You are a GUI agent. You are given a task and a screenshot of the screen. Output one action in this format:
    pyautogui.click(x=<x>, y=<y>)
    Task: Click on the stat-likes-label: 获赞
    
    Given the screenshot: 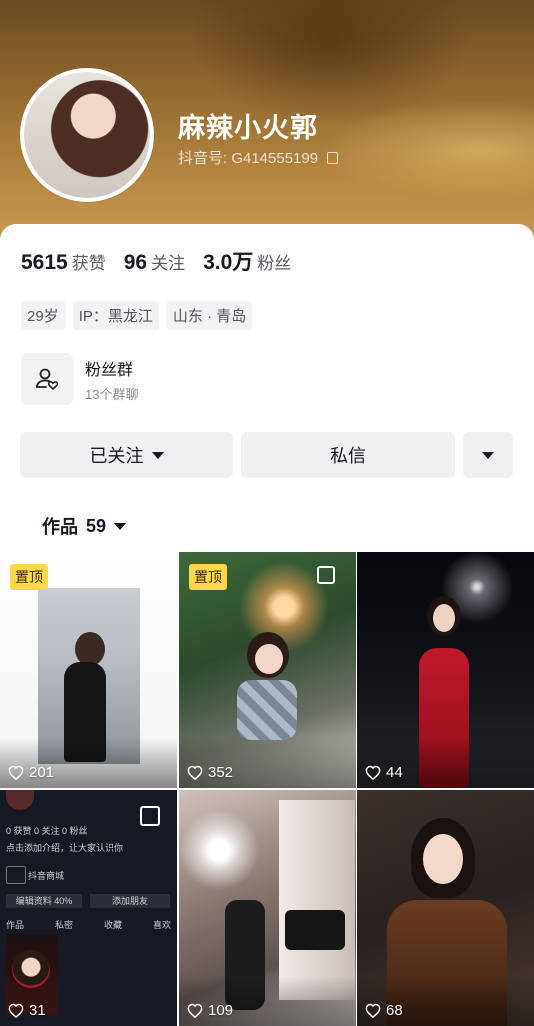 What is the action you would take?
    pyautogui.click(x=88, y=263)
    